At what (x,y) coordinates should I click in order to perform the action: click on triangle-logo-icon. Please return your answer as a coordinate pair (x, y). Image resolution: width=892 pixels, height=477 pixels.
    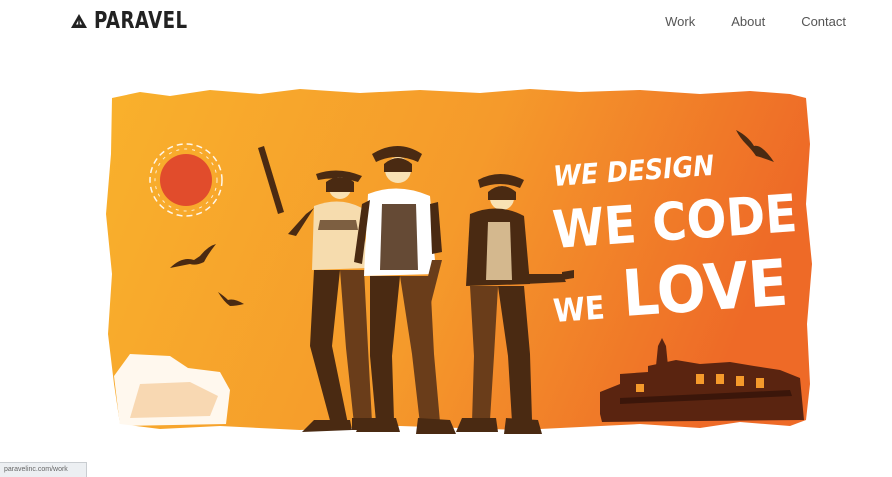
    Looking at the image, I should click on (79, 21).